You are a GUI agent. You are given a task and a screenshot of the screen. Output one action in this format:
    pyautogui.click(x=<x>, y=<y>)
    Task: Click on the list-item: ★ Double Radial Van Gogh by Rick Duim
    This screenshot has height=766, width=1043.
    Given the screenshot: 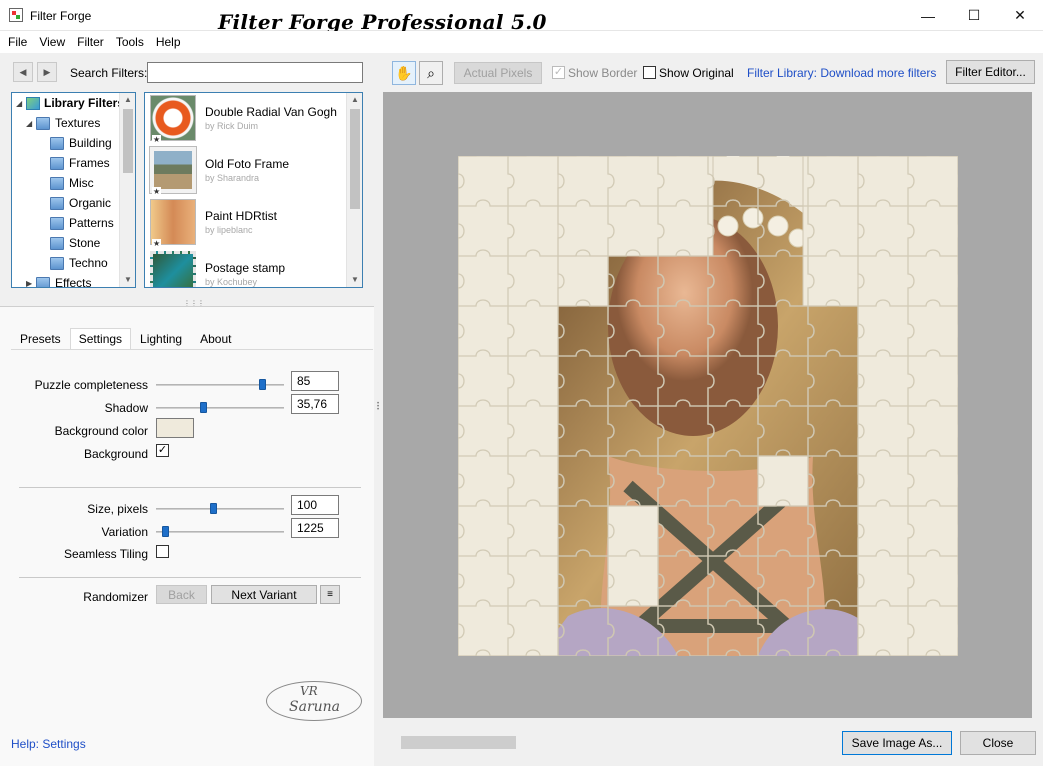 What is the action you would take?
    pyautogui.click(x=247, y=119)
    